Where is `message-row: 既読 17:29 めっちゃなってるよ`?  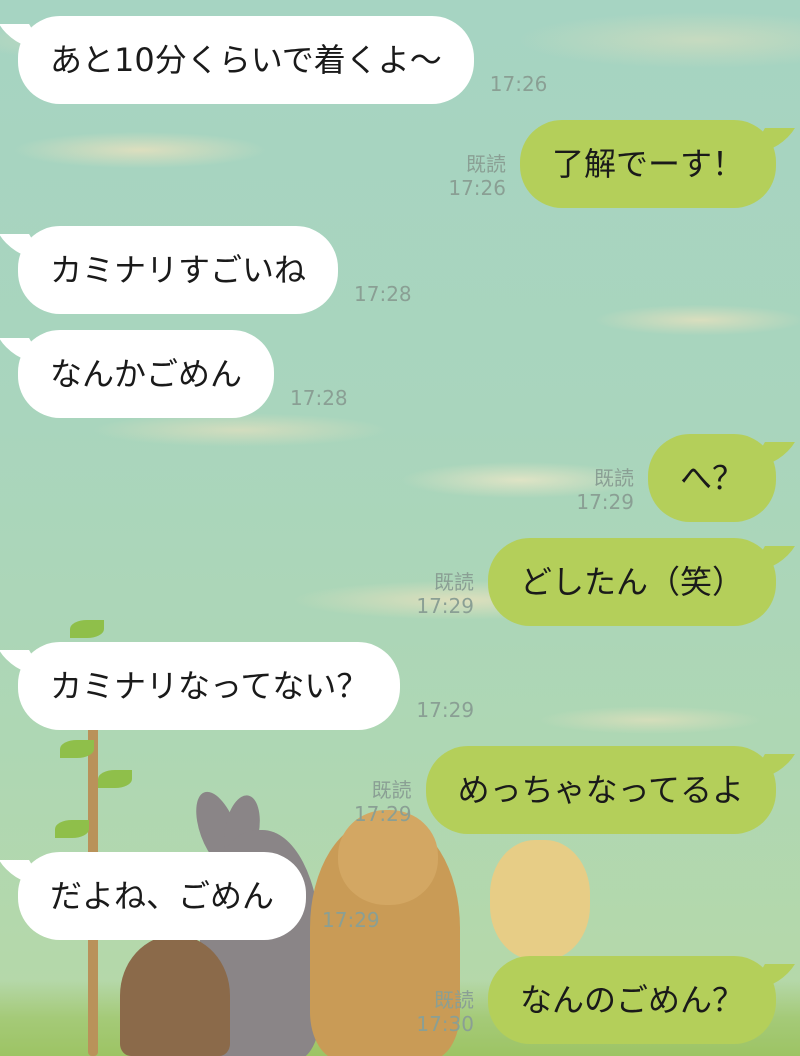
message-row: 既読 17:29 めっちゃなってるよ is located at coordinates (400, 790).